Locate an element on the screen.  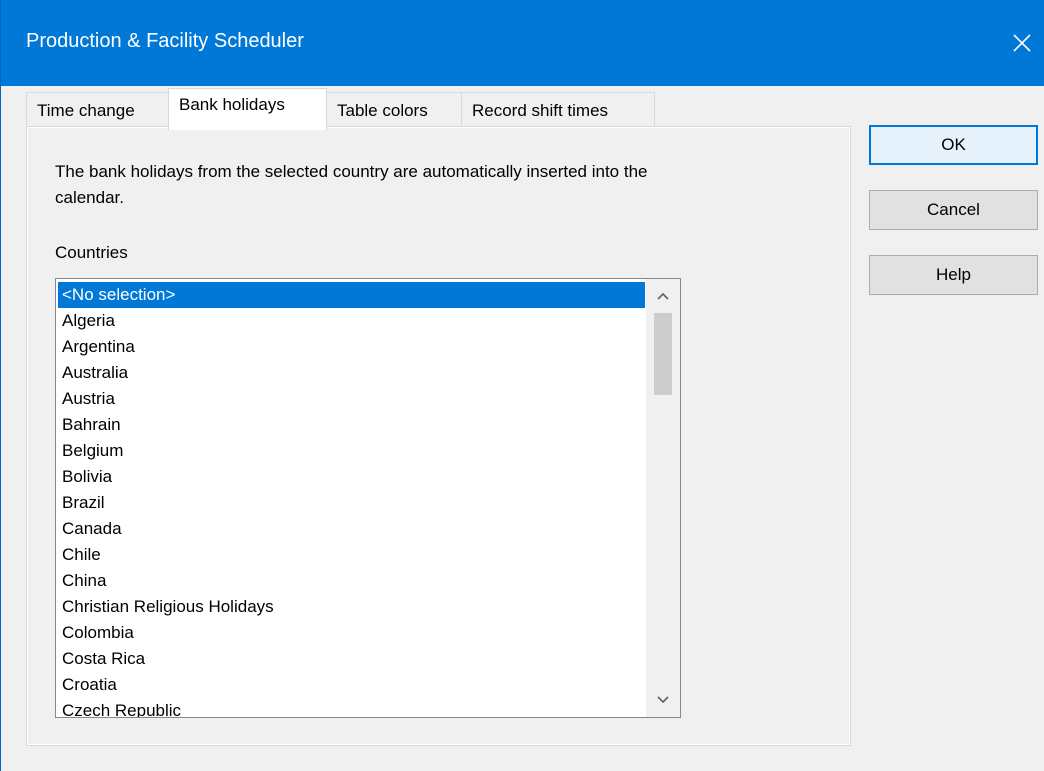
list-item: Bahrain is located at coordinates (351, 425).